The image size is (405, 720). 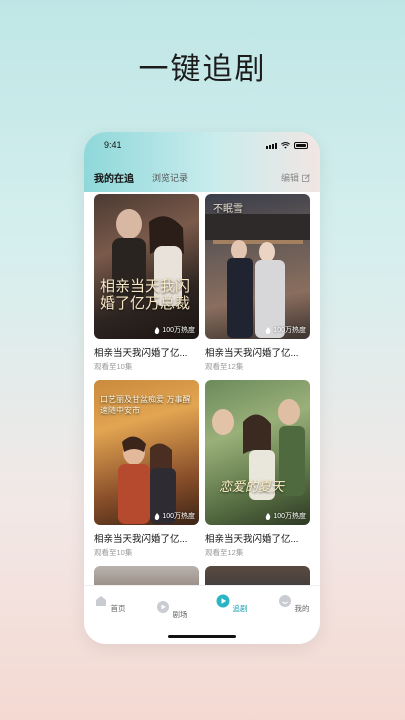 I want to click on bottom-nav: 首页 剧场 追剧 我的, so click(x=202, y=614).